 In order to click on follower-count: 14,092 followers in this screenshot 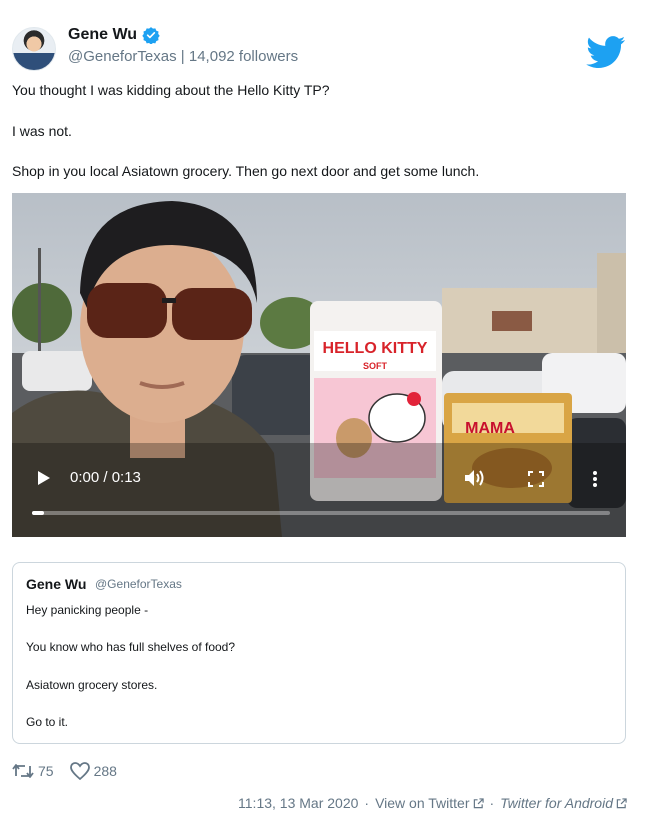, I will do `click(243, 56)`.